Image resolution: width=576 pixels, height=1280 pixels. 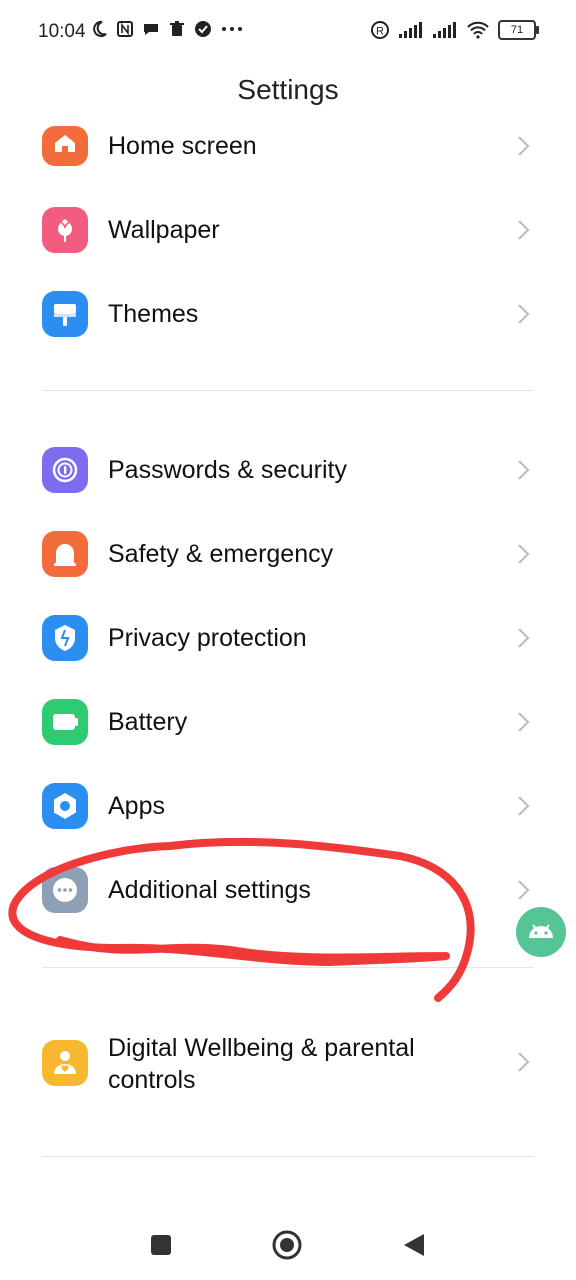 What do you see at coordinates (221, 554) in the screenshot?
I see `settings-item-label: Safety & emergency` at bounding box center [221, 554].